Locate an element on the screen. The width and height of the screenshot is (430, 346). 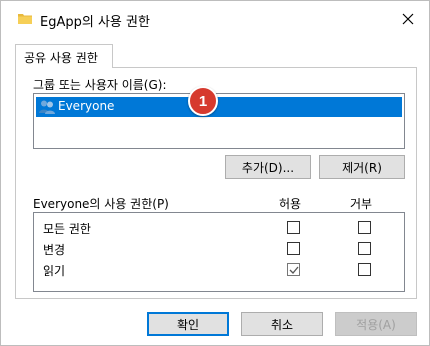
allow-checkbox-change is located at coordinates (293, 248).